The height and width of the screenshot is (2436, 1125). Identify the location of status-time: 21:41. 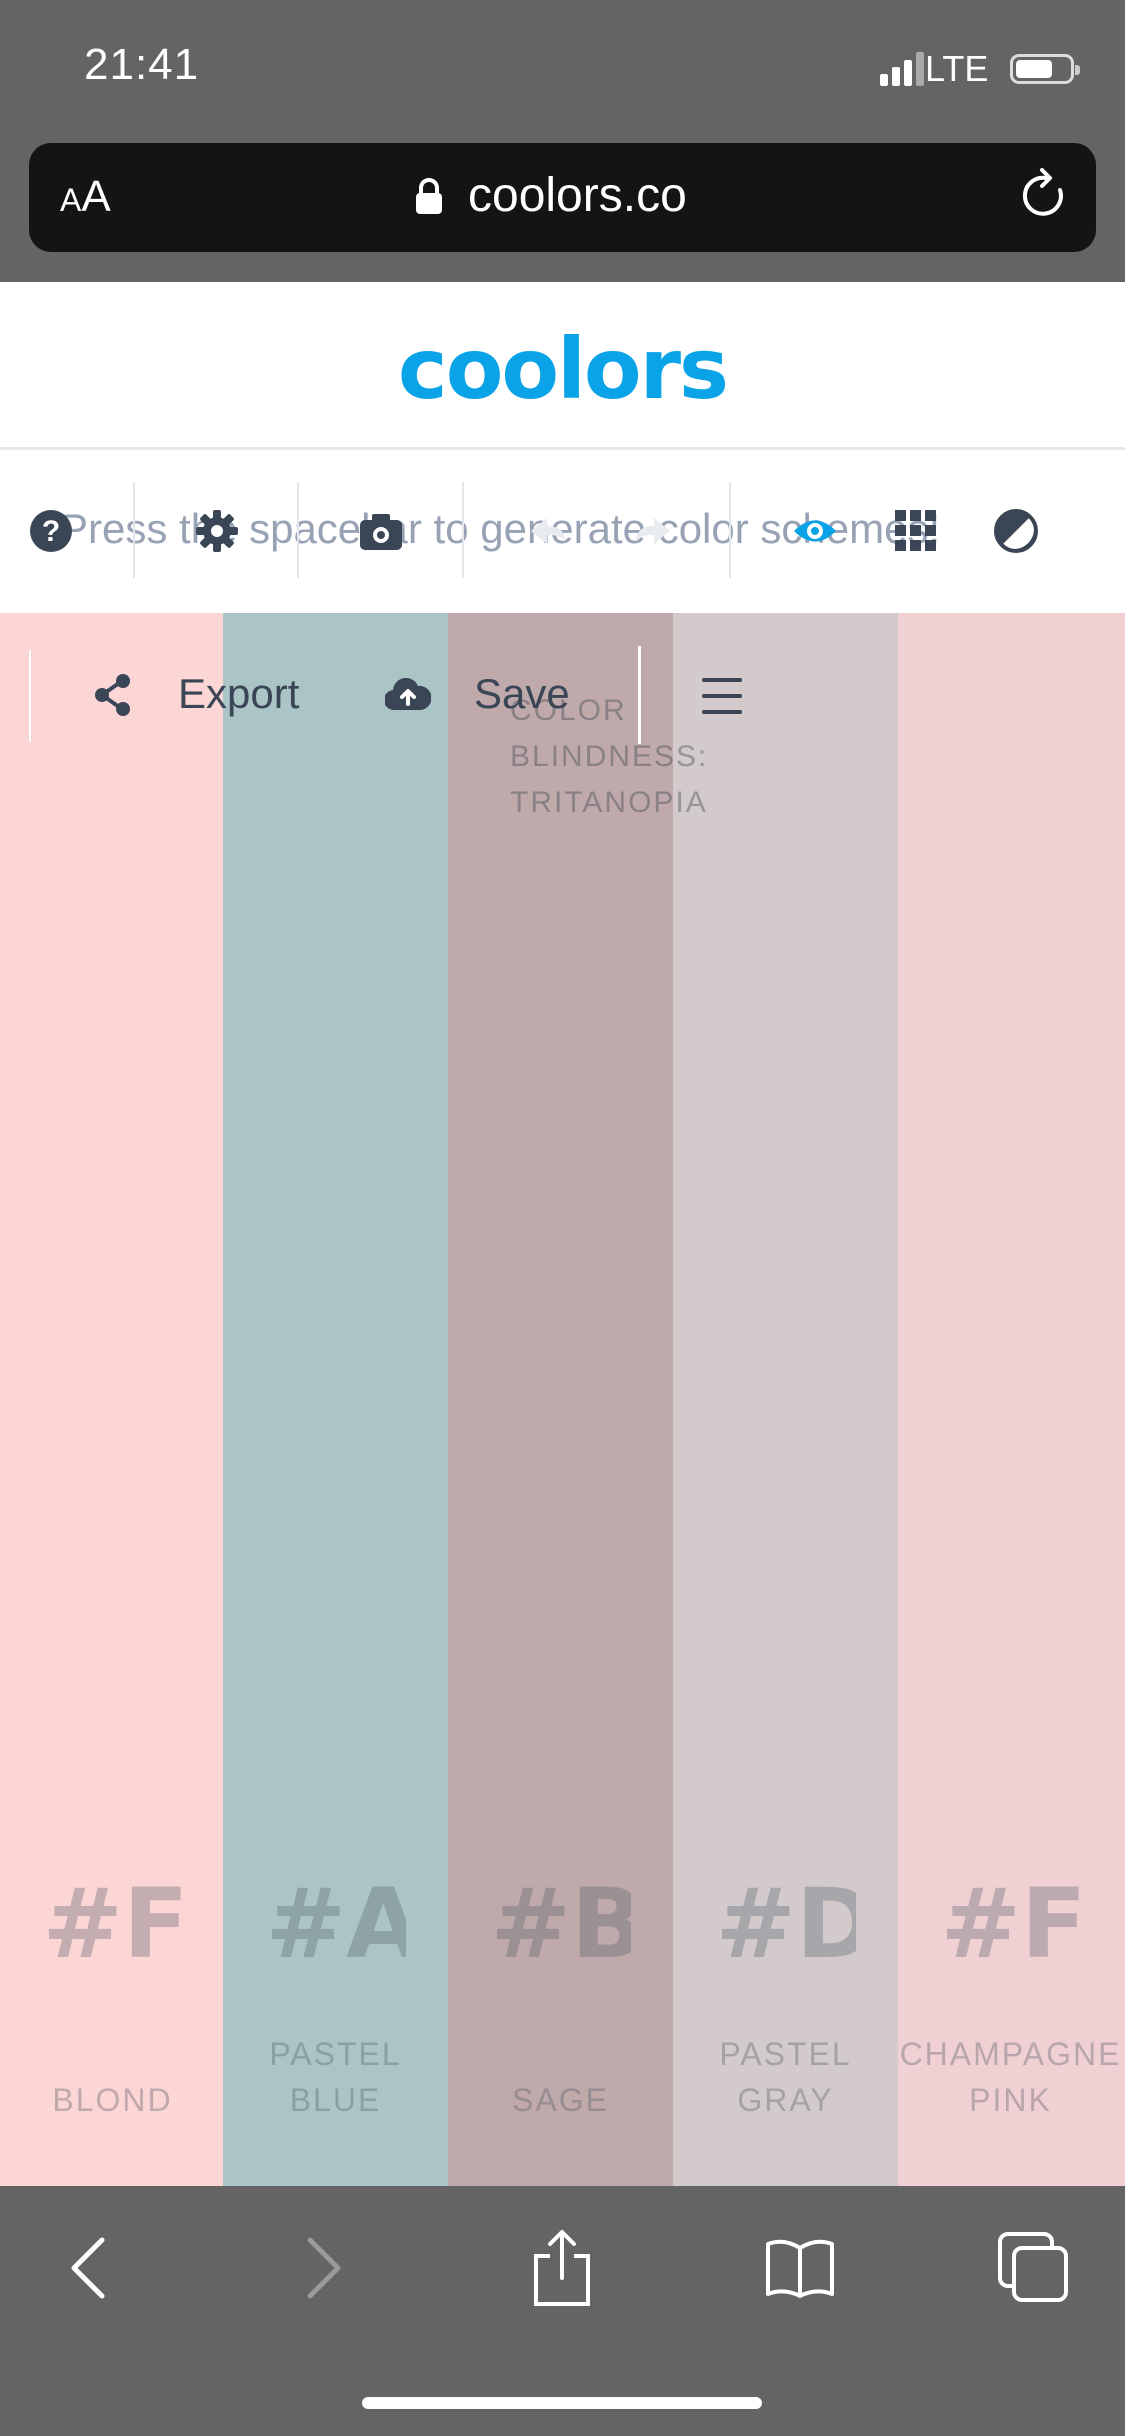
(142, 64).